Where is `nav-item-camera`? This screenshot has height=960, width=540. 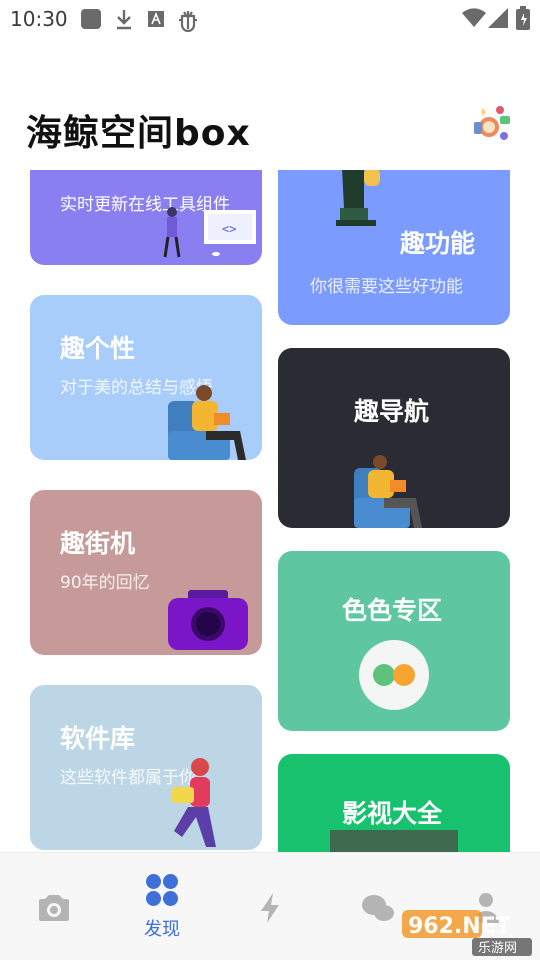 nav-item-camera is located at coordinates (54, 906).